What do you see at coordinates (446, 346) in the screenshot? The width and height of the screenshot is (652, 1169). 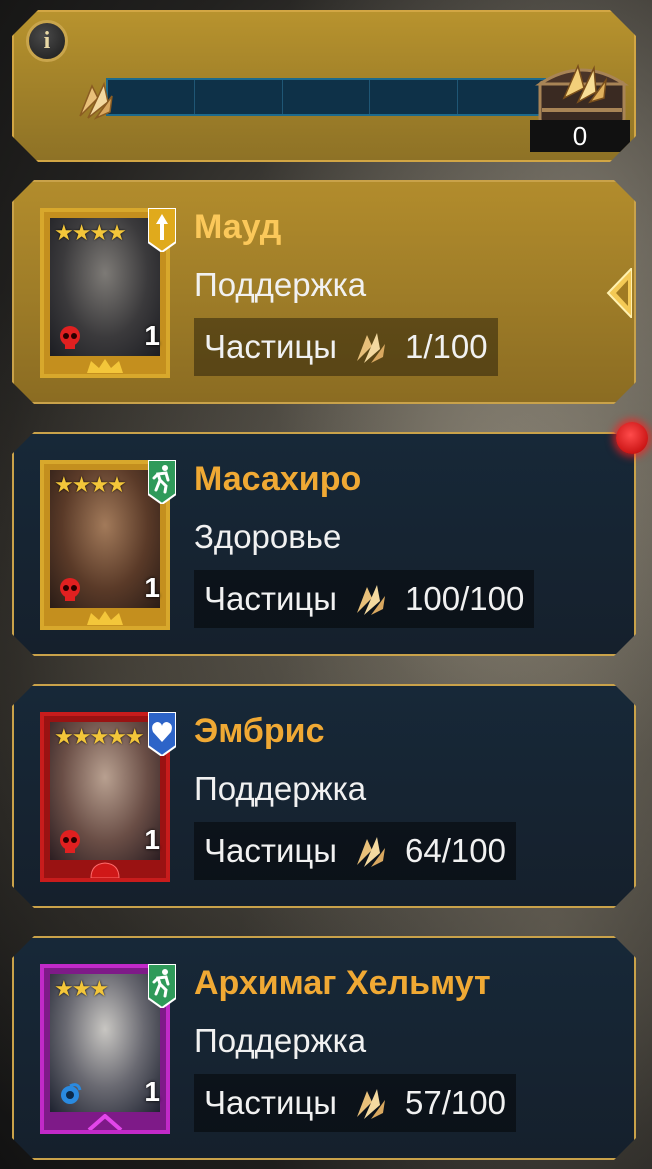 I see `shards-count: 1/100` at bounding box center [446, 346].